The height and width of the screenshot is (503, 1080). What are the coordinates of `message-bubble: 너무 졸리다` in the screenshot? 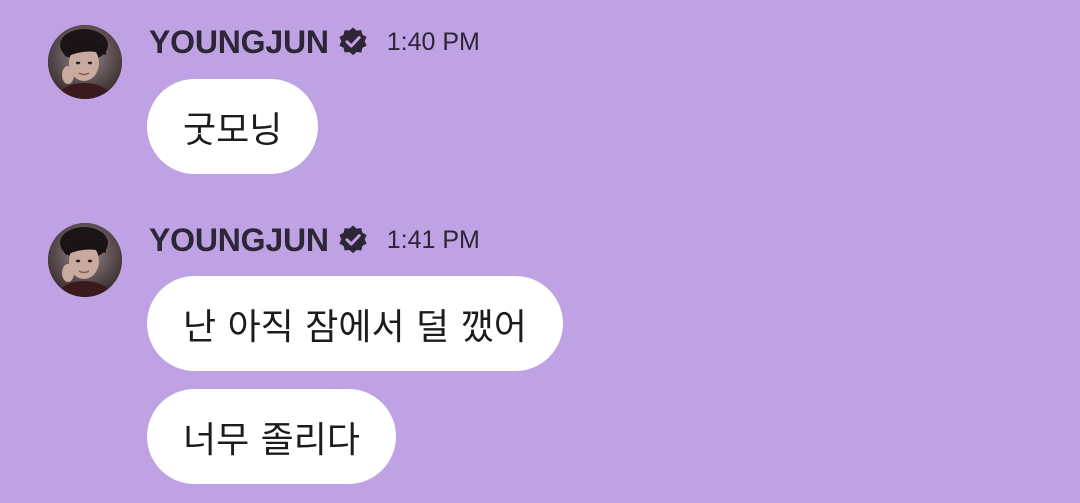 It's located at (272, 436).